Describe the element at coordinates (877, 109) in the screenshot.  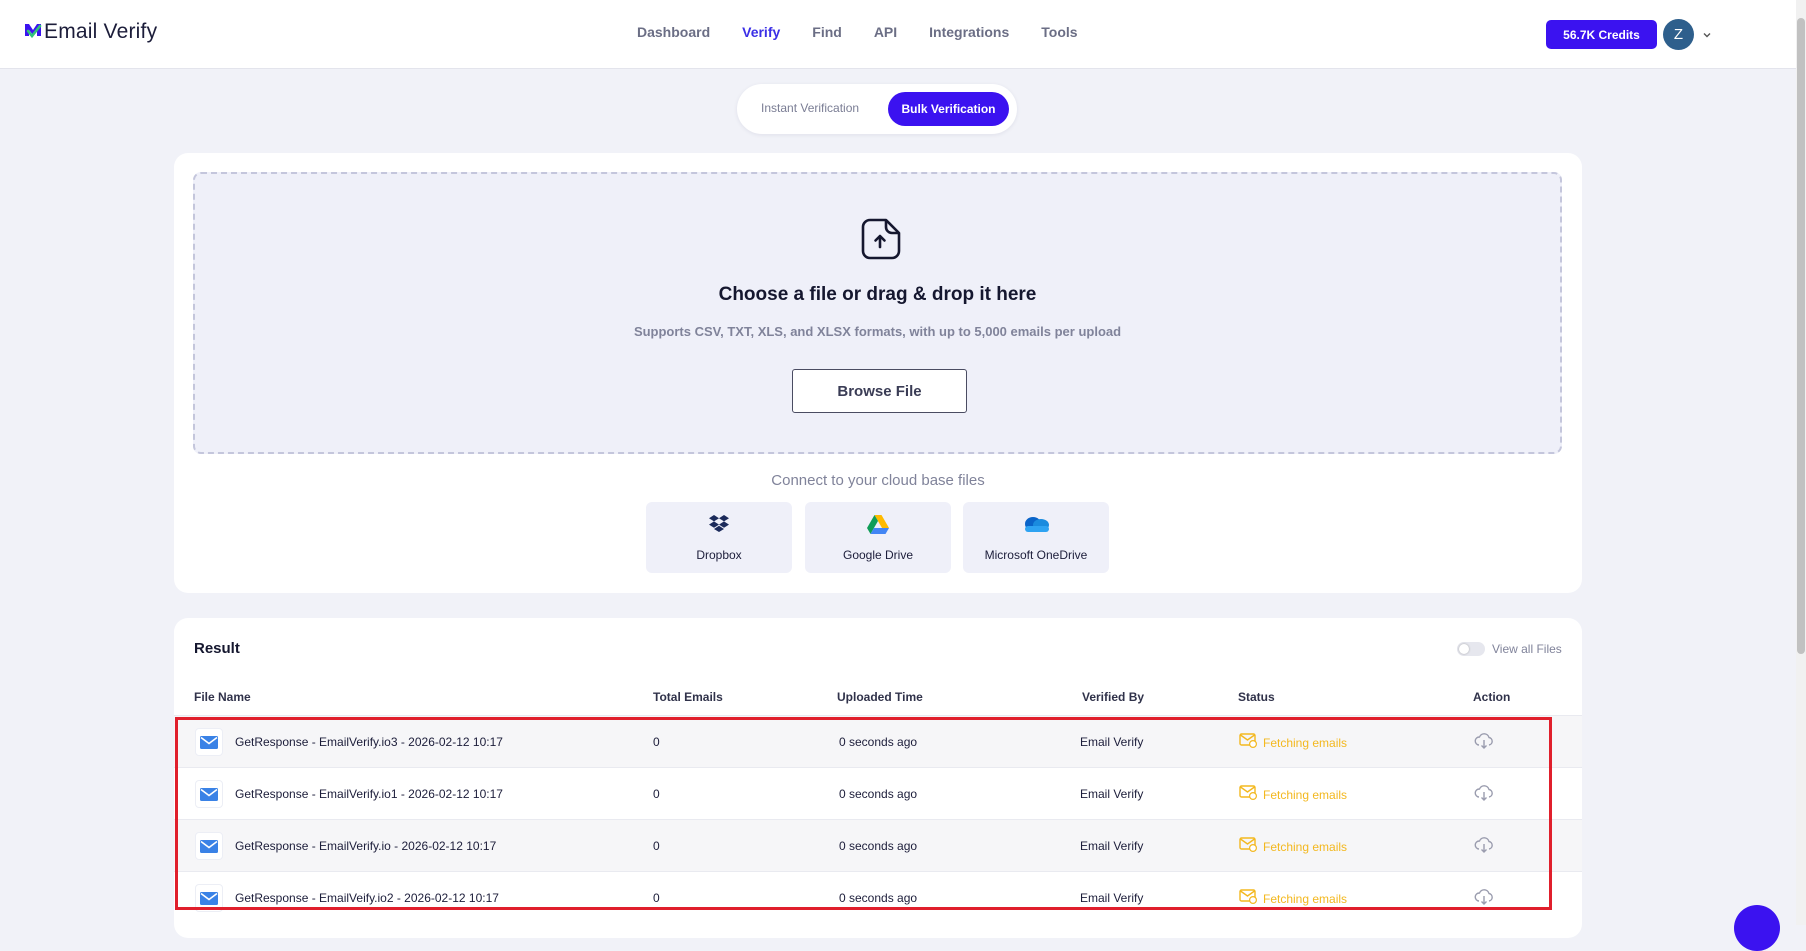
I see `verification-mode-toggle: Instant Verification Bulk Verification` at that location.